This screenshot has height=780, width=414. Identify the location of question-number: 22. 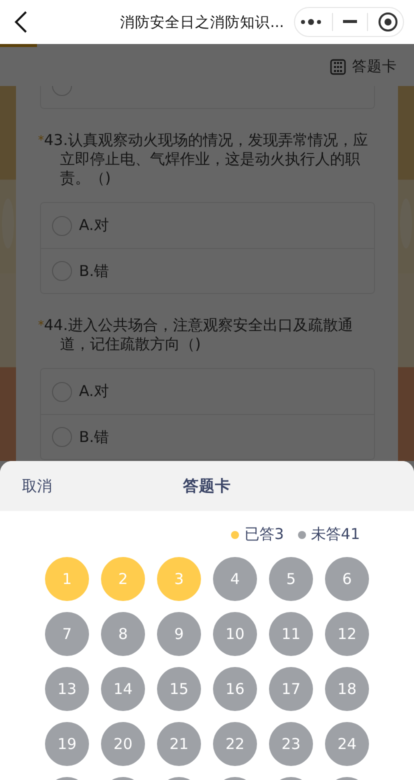
(235, 744).